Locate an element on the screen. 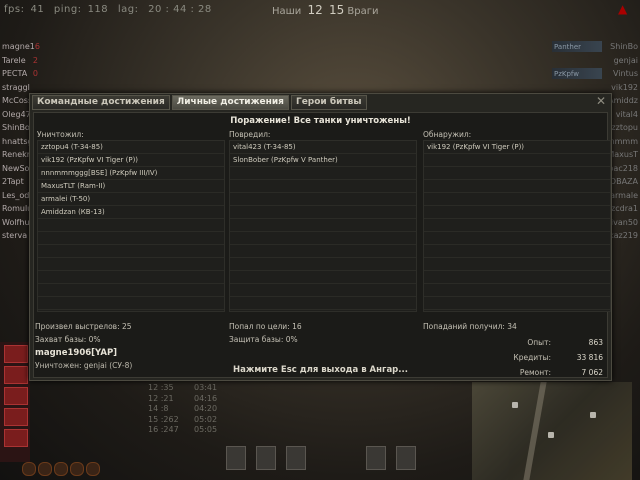 Image resolution: width=640 pixels, height=480 pixels. player-name: 2Tapt is located at coordinates (13, 181).